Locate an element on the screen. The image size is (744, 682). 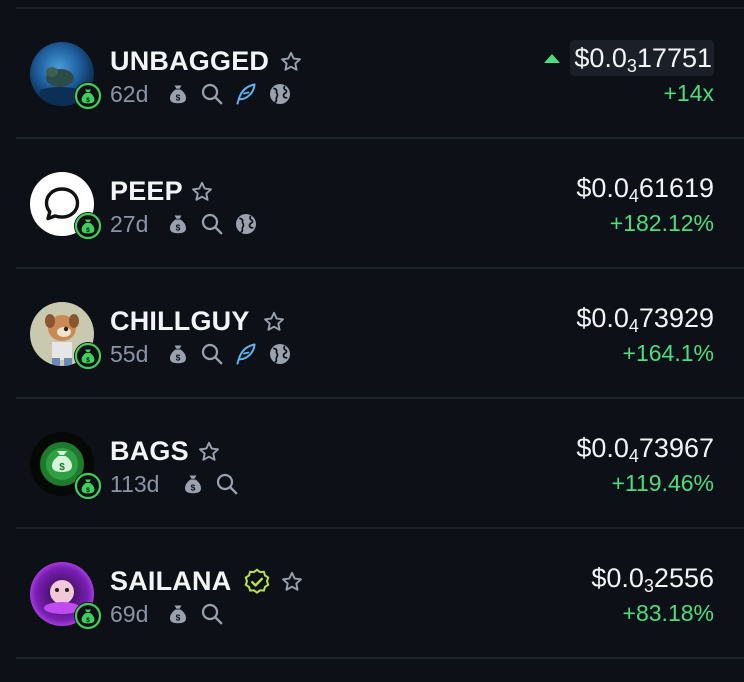
token-meta: 69d is located at coordinates (129, 614).